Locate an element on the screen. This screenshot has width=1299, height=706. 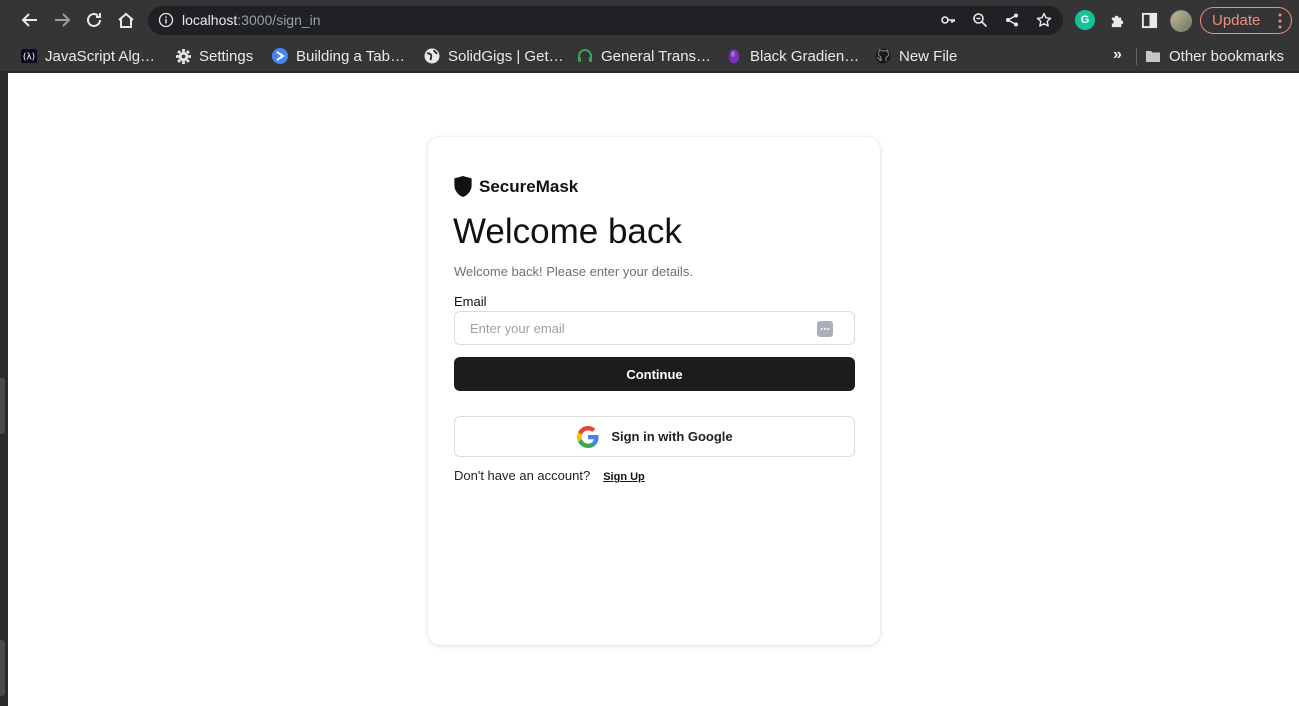
other-bookmarks-folder: Other bookmarks is located at coordinates (1214, 56).